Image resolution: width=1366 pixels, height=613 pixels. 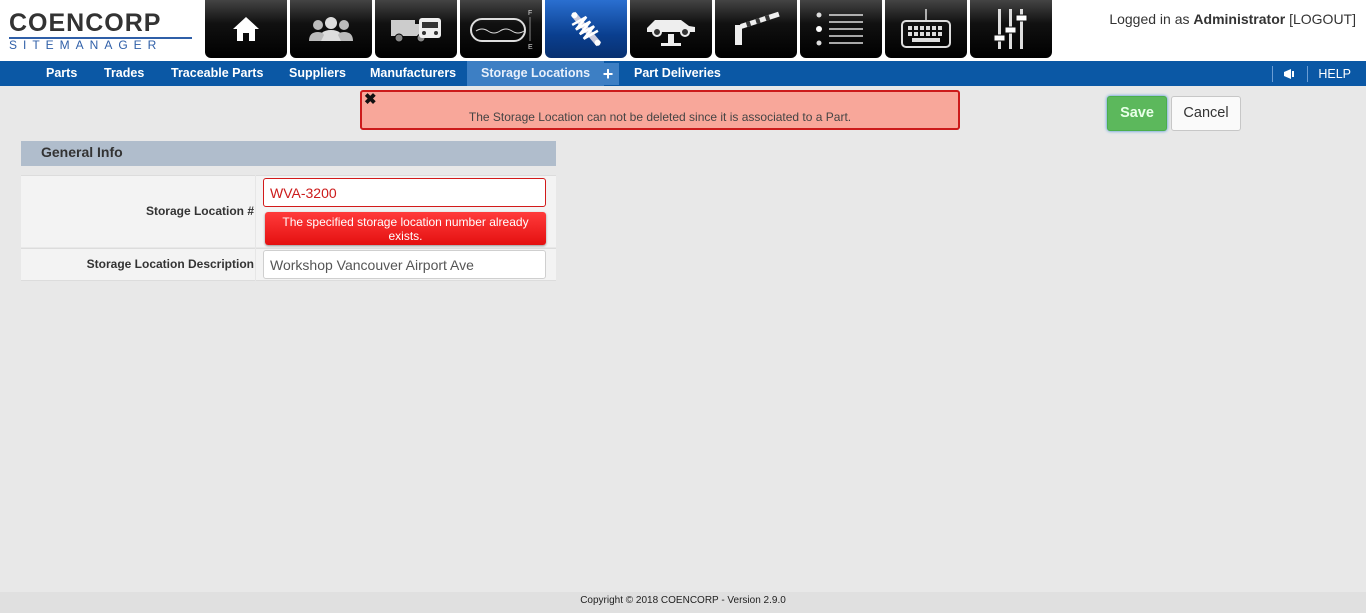 I want to click on logo-product: SITEMANAGER, so click(x=86, y=45).